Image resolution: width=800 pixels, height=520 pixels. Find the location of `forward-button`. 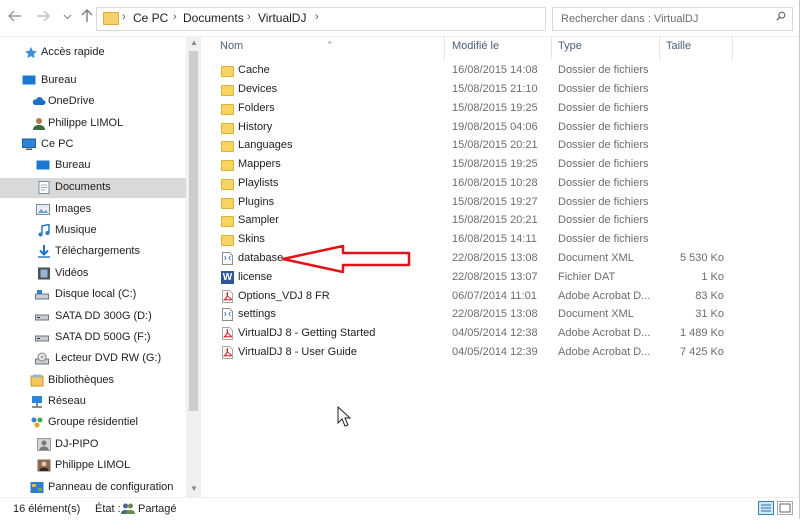

forward-button is located at coordinates (43, 18).